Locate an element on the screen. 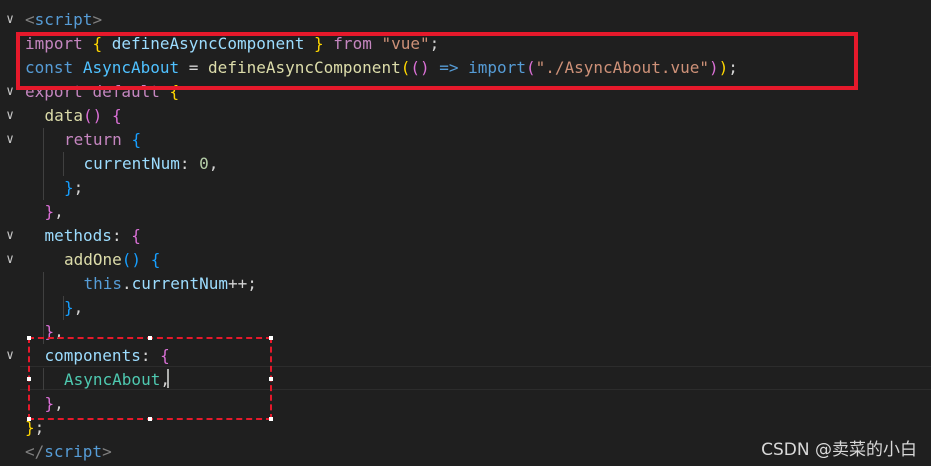  code-line: ∨ methods: { is located at coordinates (465, 236).